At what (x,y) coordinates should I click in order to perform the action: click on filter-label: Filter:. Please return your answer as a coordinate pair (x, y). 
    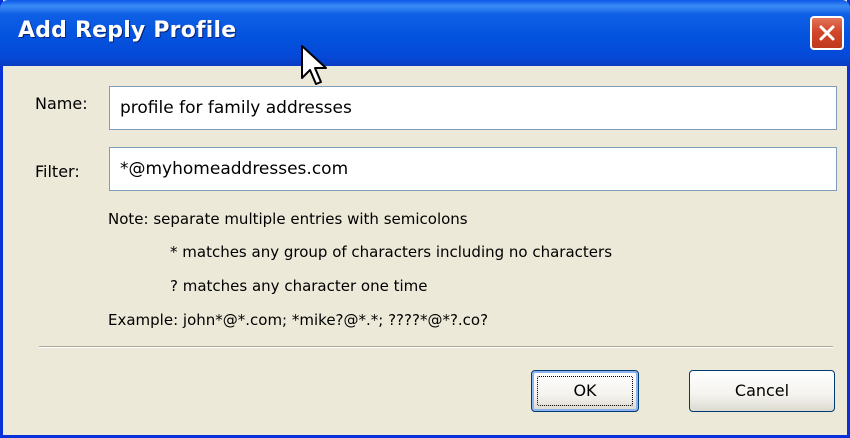
    Looking at the image, I should click on (57, 171).